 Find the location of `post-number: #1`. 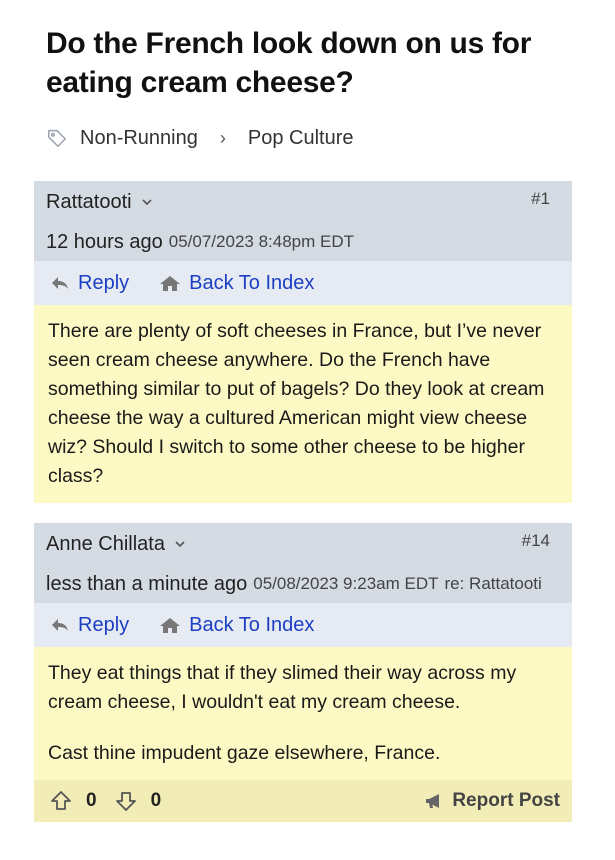

post-number: #1 is located at coordinates (540, 199).